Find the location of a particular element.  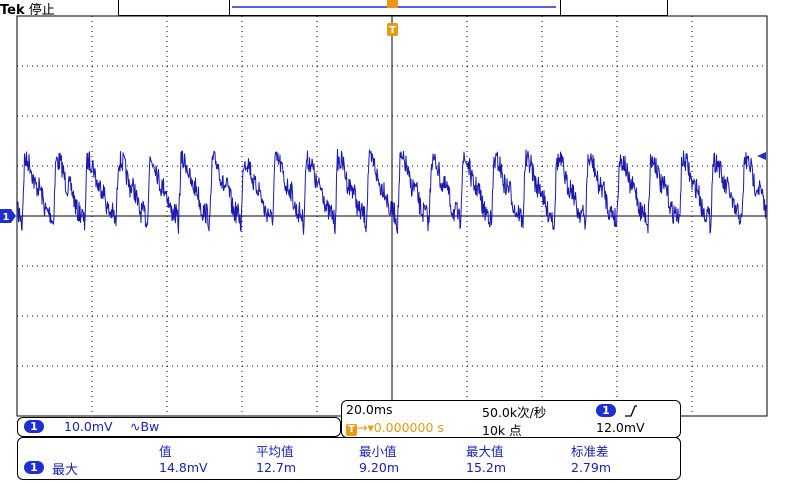

trigger-channel-badge: 1 is located at coordinates (606, 410).